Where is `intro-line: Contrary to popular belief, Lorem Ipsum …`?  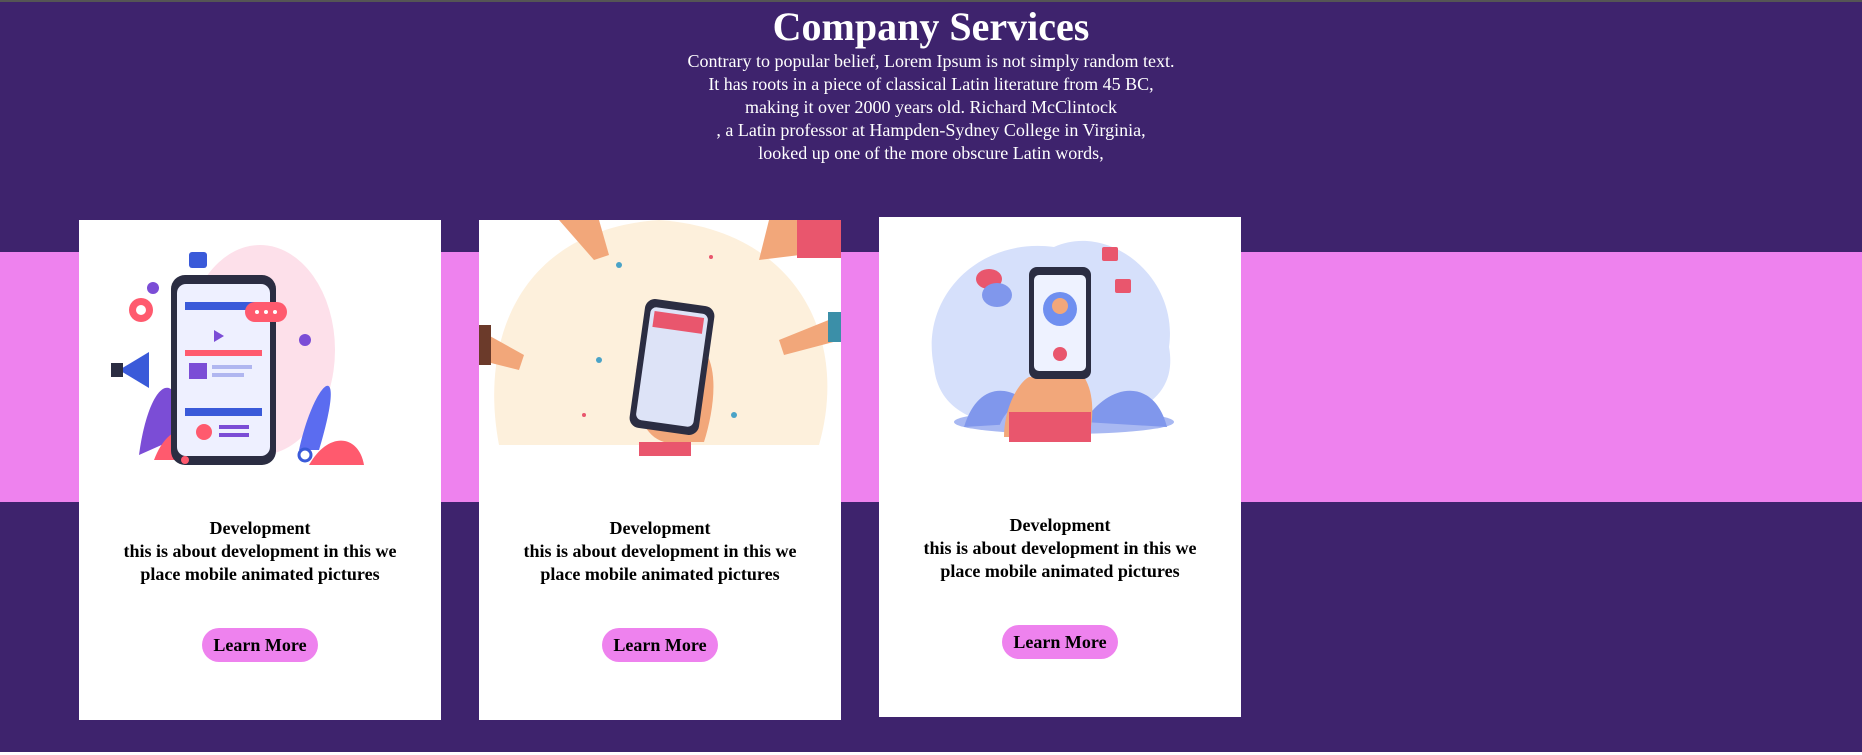
intro-line: Contrary to popular belief, Lorem Ipsum … is located at coordinates (931, 61).